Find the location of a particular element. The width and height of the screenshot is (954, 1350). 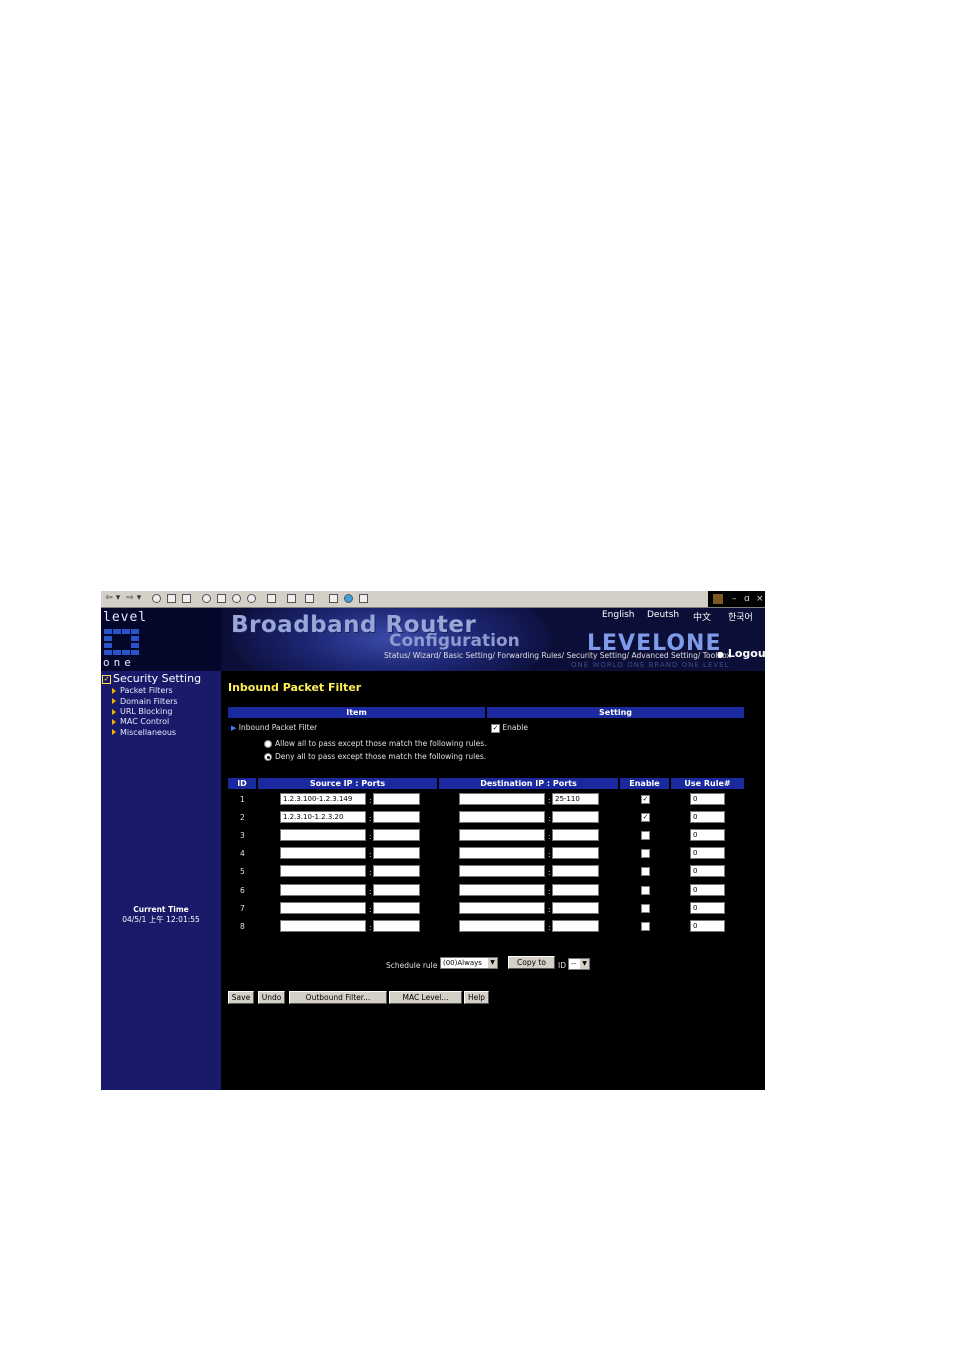

lang-korean-link: 한국어 is located at coordinates (740, 616).